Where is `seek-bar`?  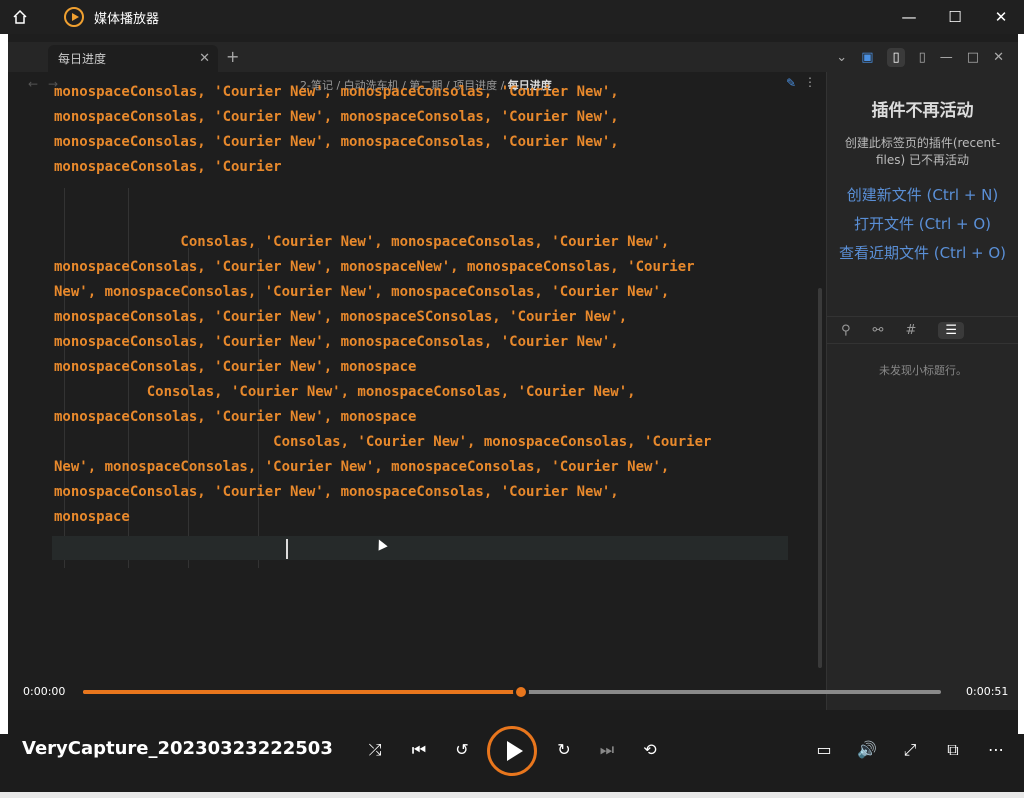
seek-bar is located at coordinates (512, 692).